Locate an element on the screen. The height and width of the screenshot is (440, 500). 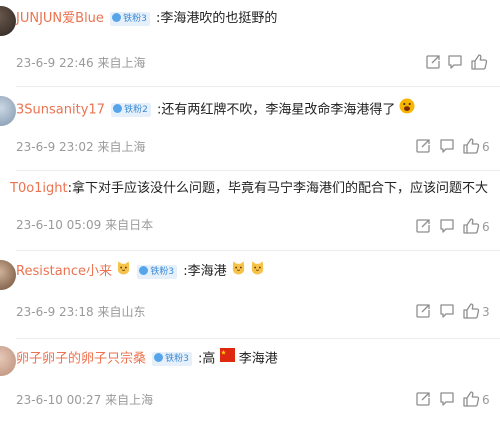
comment-location: 来自山东 is located at coordinates (121, 312).